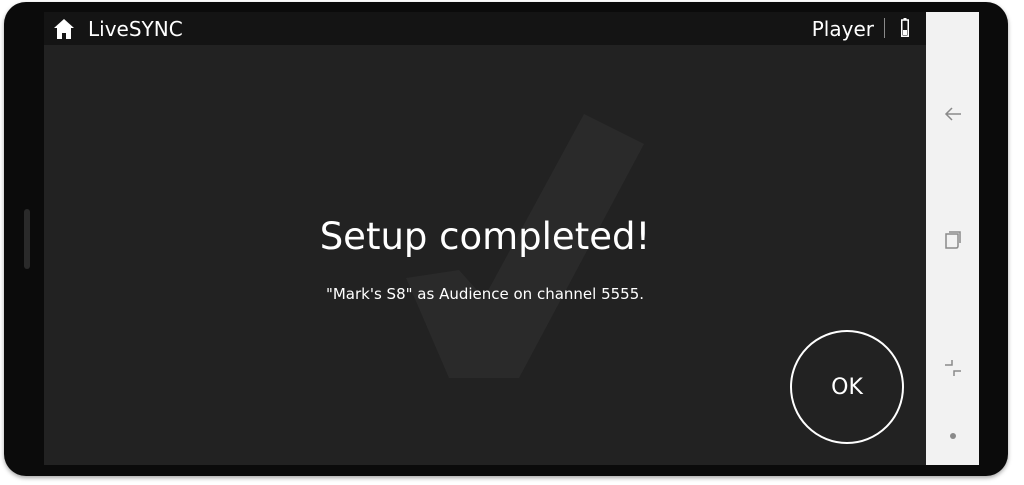 The height and width of the screenshot is (485, 1024). What do you see at coordinates (953, 368) in the screenshot?
I see `switch-apps-icon` at bounding box center [953, 368].